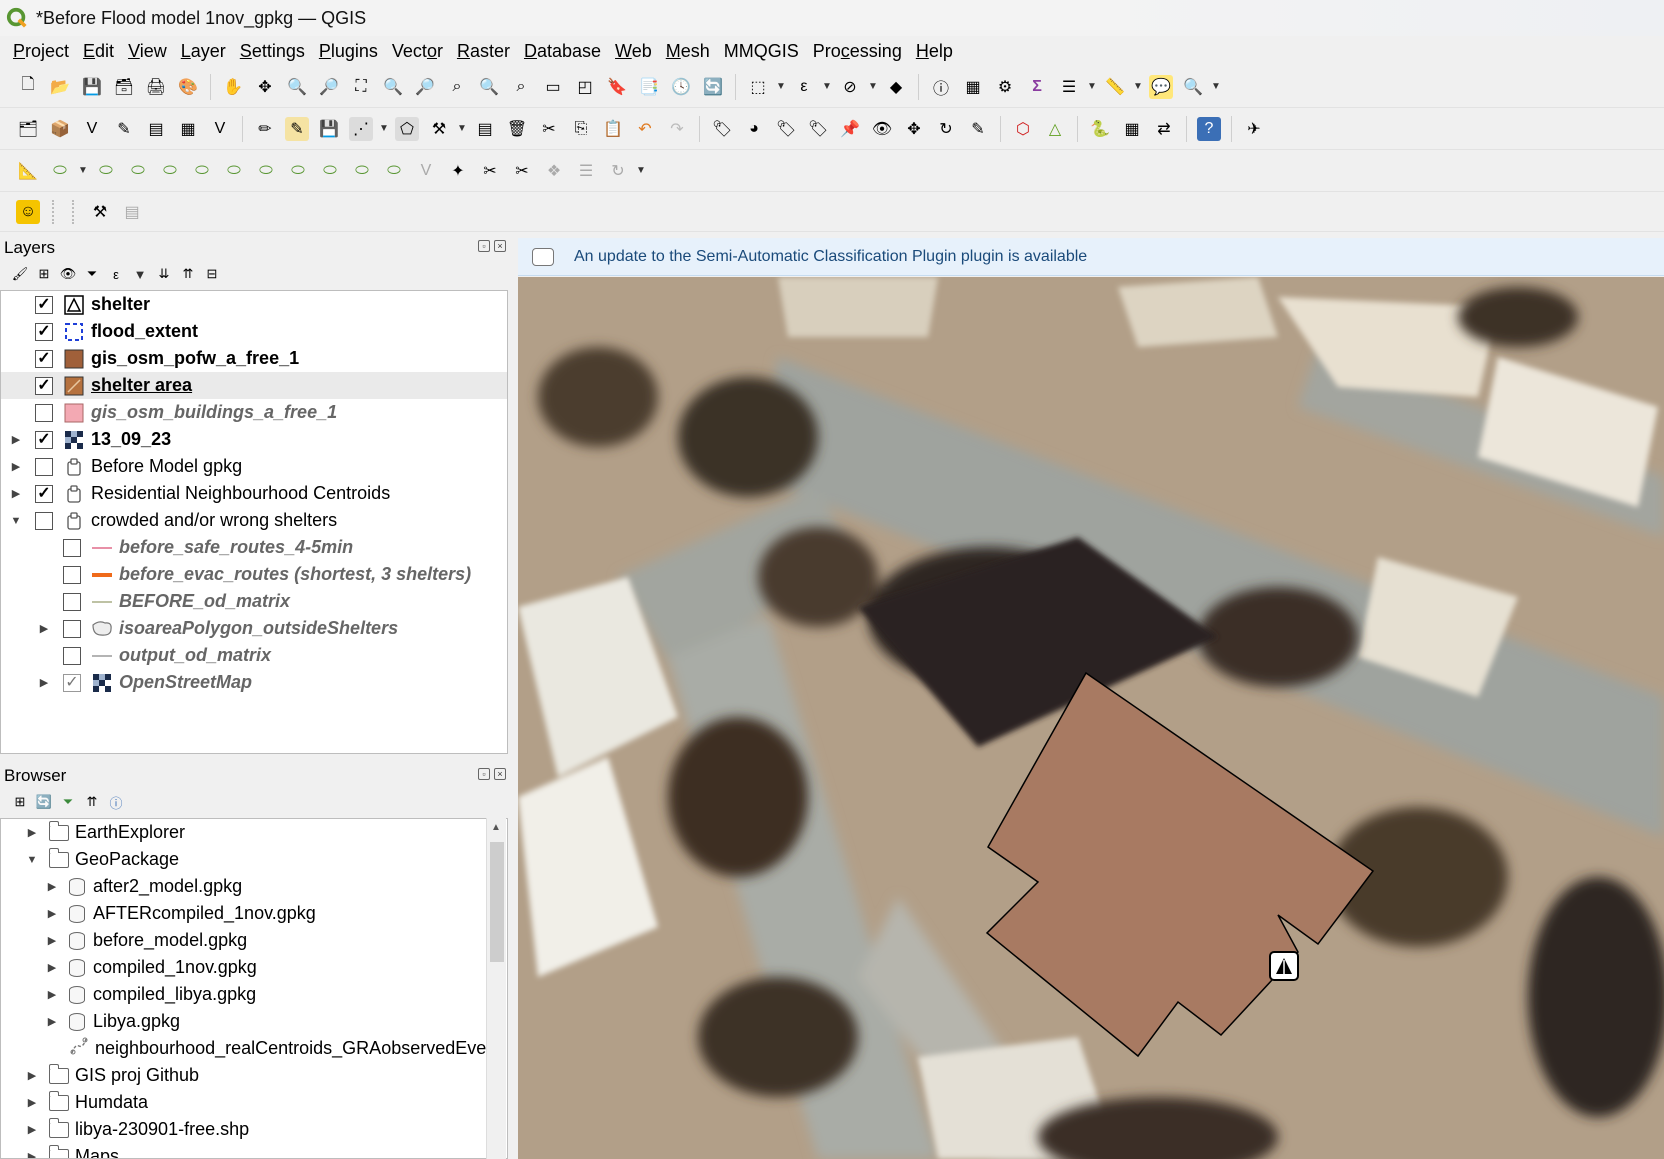 The image size is (1664, 1159). Describe the element at coordinates (254, 682) in the screenshot. I see `layer-row: ▶ ✓ OpenStreetMap` at that location.